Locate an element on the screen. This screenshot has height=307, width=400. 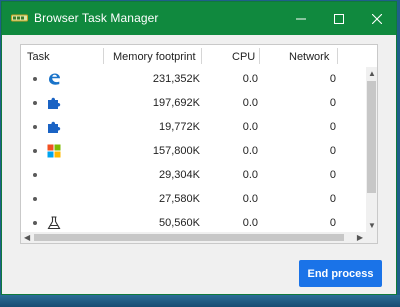
maximize-icon is located at coordinates (339, 18).